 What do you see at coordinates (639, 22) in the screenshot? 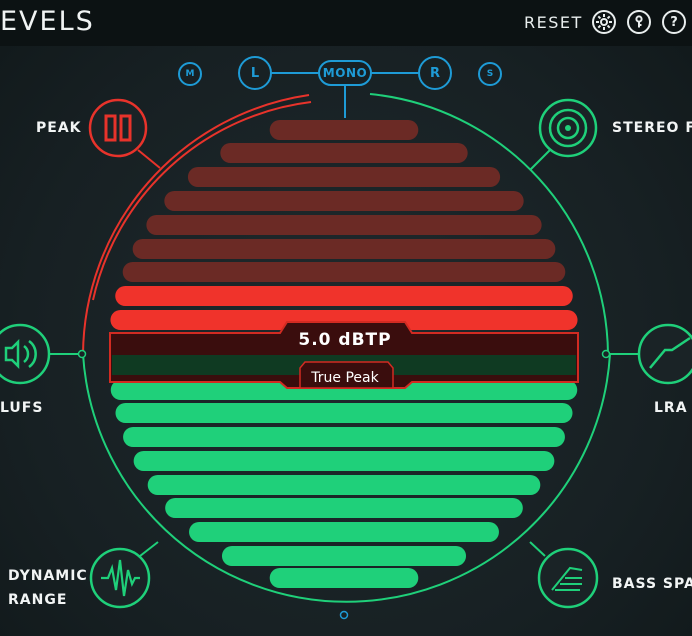
I see `key-icon` at bounding box center [639, 22].